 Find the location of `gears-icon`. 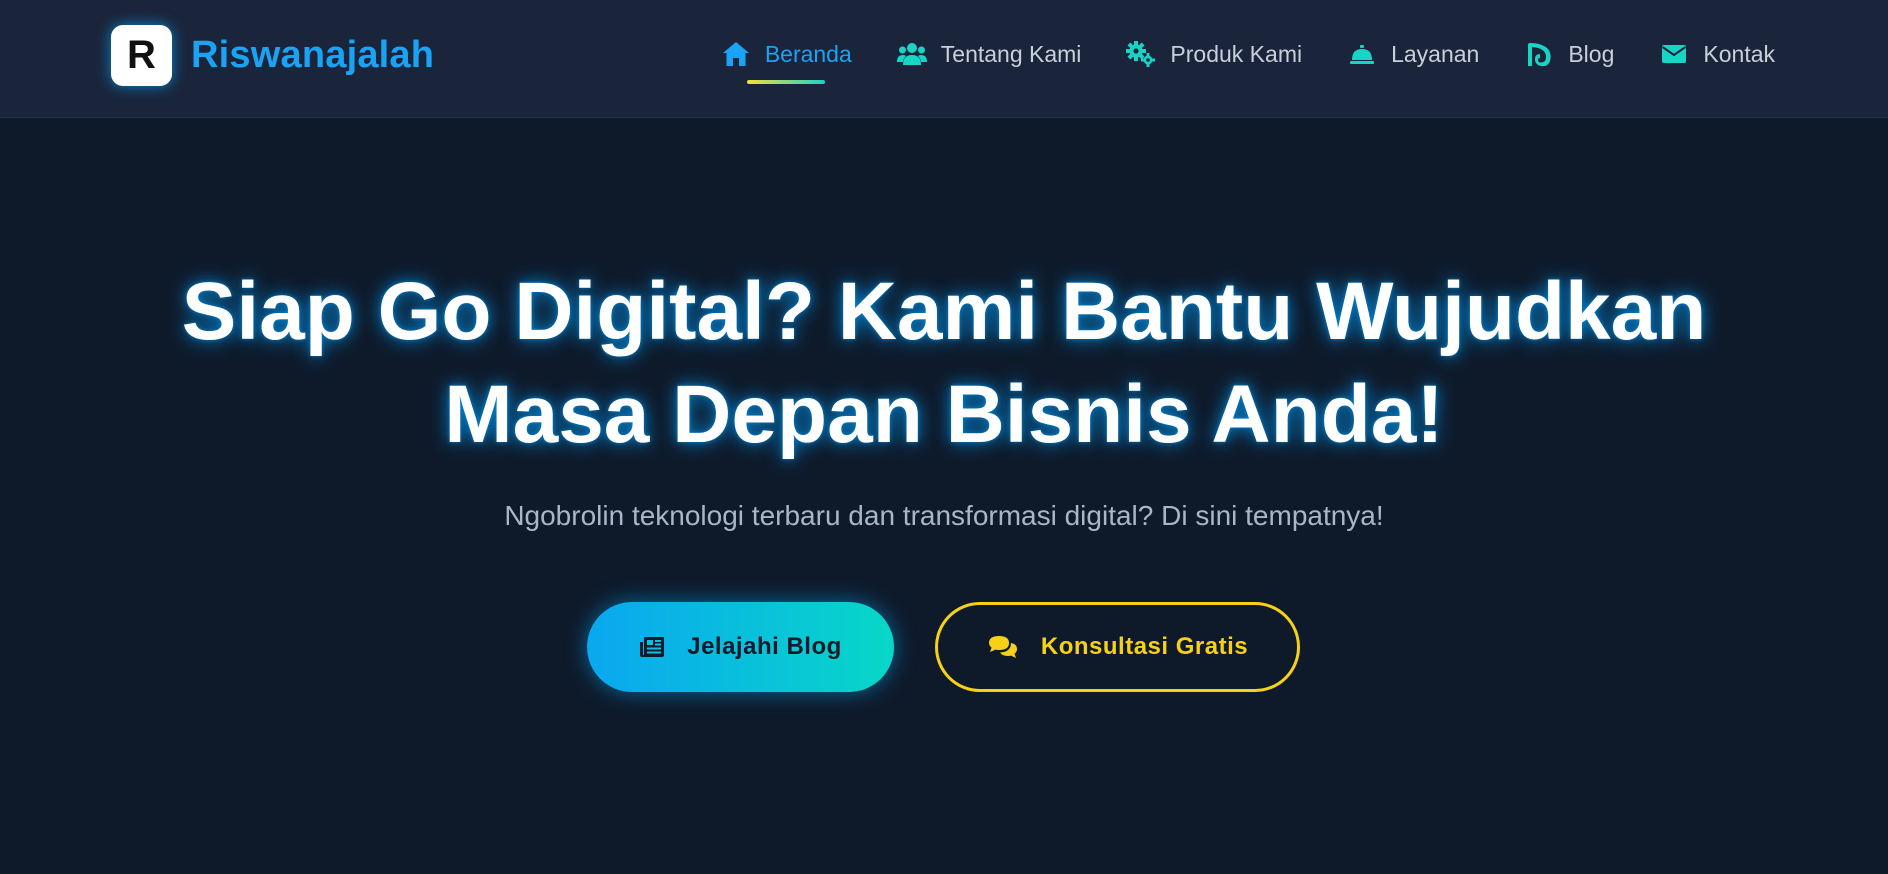

gears-icon is located at coordinates (1141, 54).